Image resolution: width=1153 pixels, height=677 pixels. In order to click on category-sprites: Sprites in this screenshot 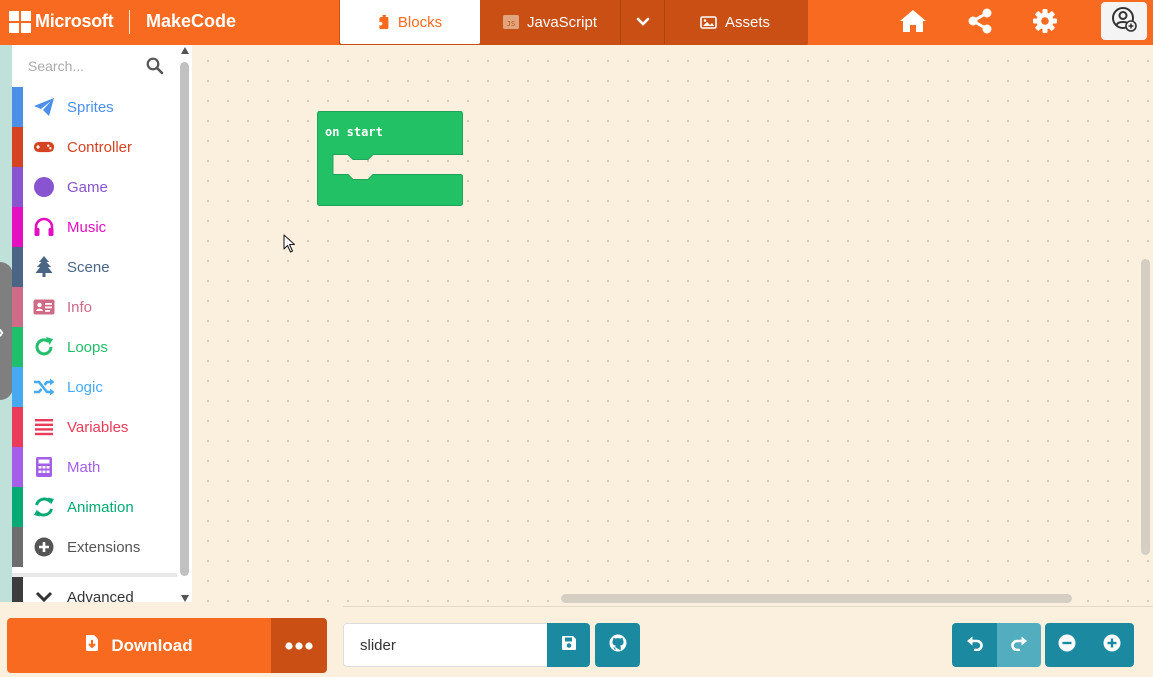, I will do `click(94, 107)`.